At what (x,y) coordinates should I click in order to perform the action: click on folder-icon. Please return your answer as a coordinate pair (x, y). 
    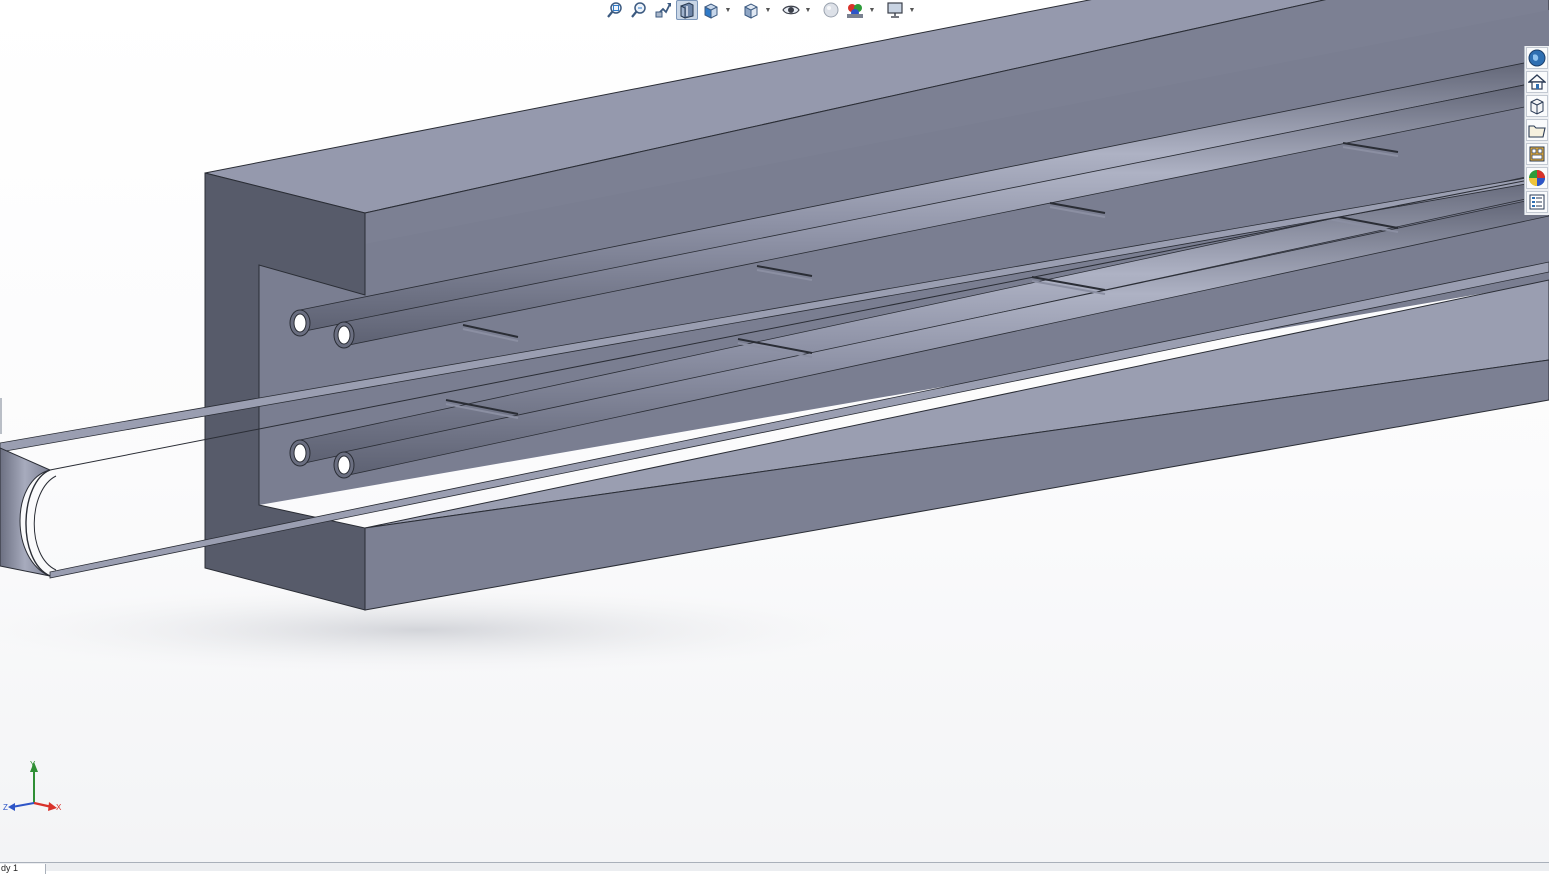
    Looking at the image, I should click on (1537, 131).